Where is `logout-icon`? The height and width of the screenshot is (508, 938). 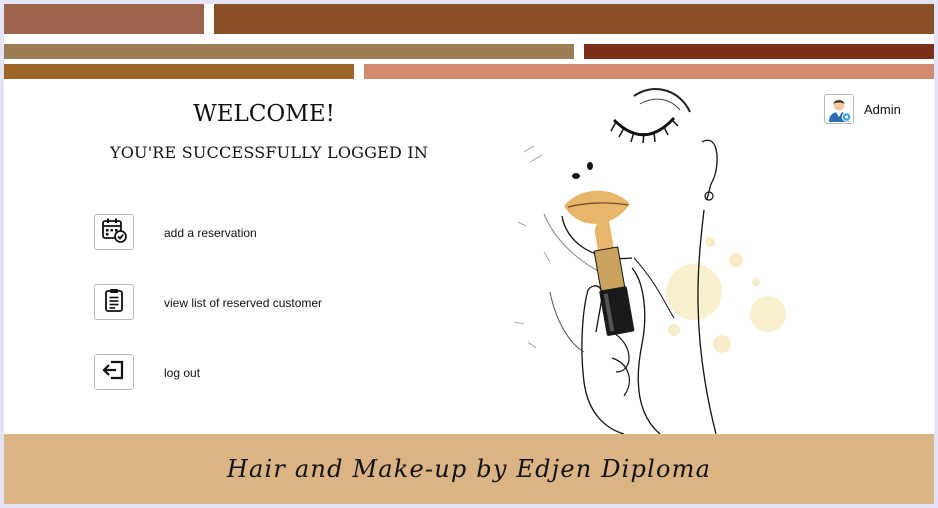 logout-icon is located at coordinates (114, 372).